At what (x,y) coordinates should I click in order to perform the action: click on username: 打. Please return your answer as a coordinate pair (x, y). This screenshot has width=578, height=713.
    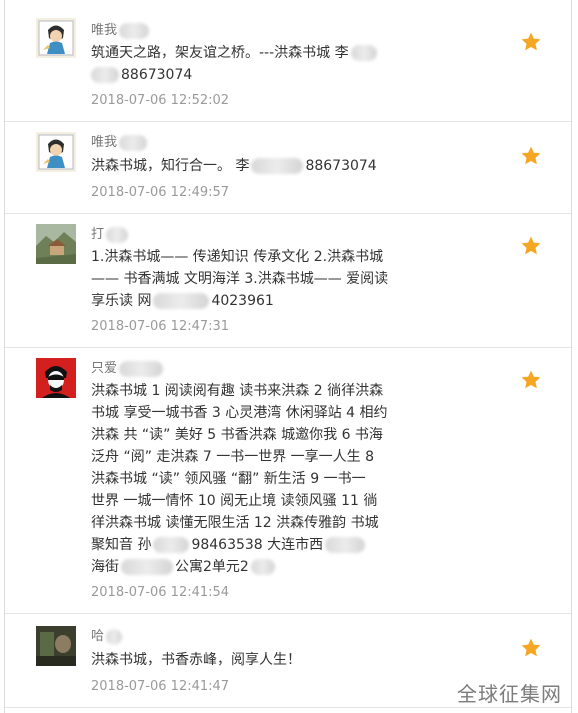
    Looking at the image, I should click on (98, 234).